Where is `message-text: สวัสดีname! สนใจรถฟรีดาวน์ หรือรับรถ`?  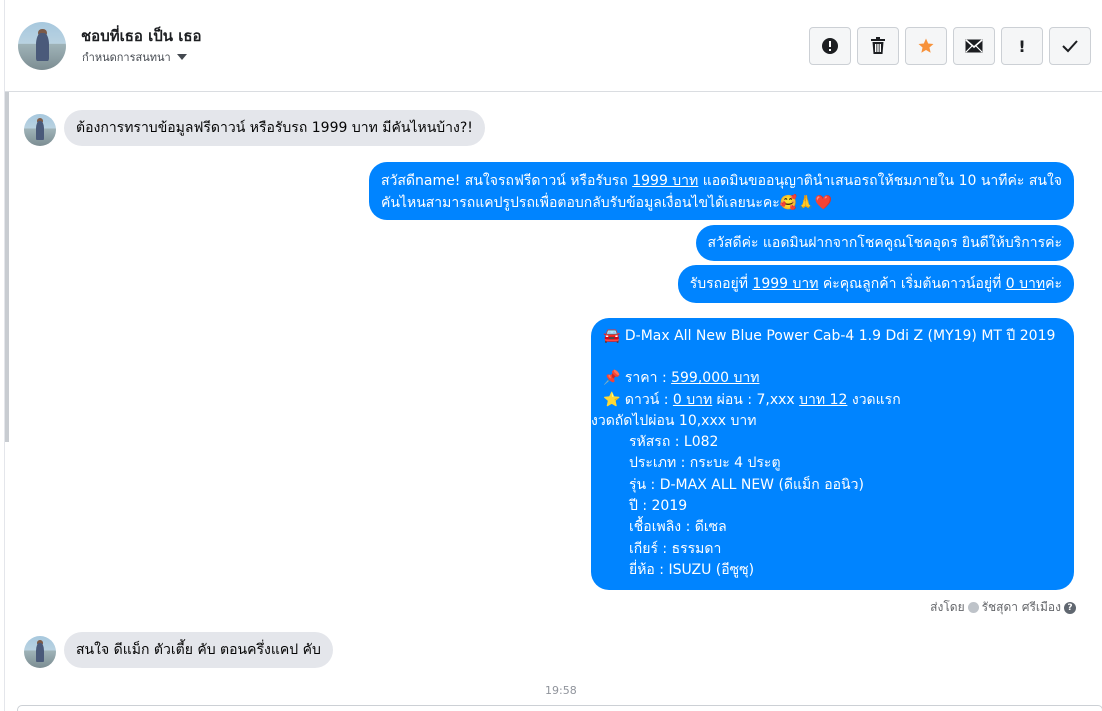 message-text: สวัสดีname! สนใจรถฟรีดาวน์ หรือรับรถ is located at coordinates (506, 181).